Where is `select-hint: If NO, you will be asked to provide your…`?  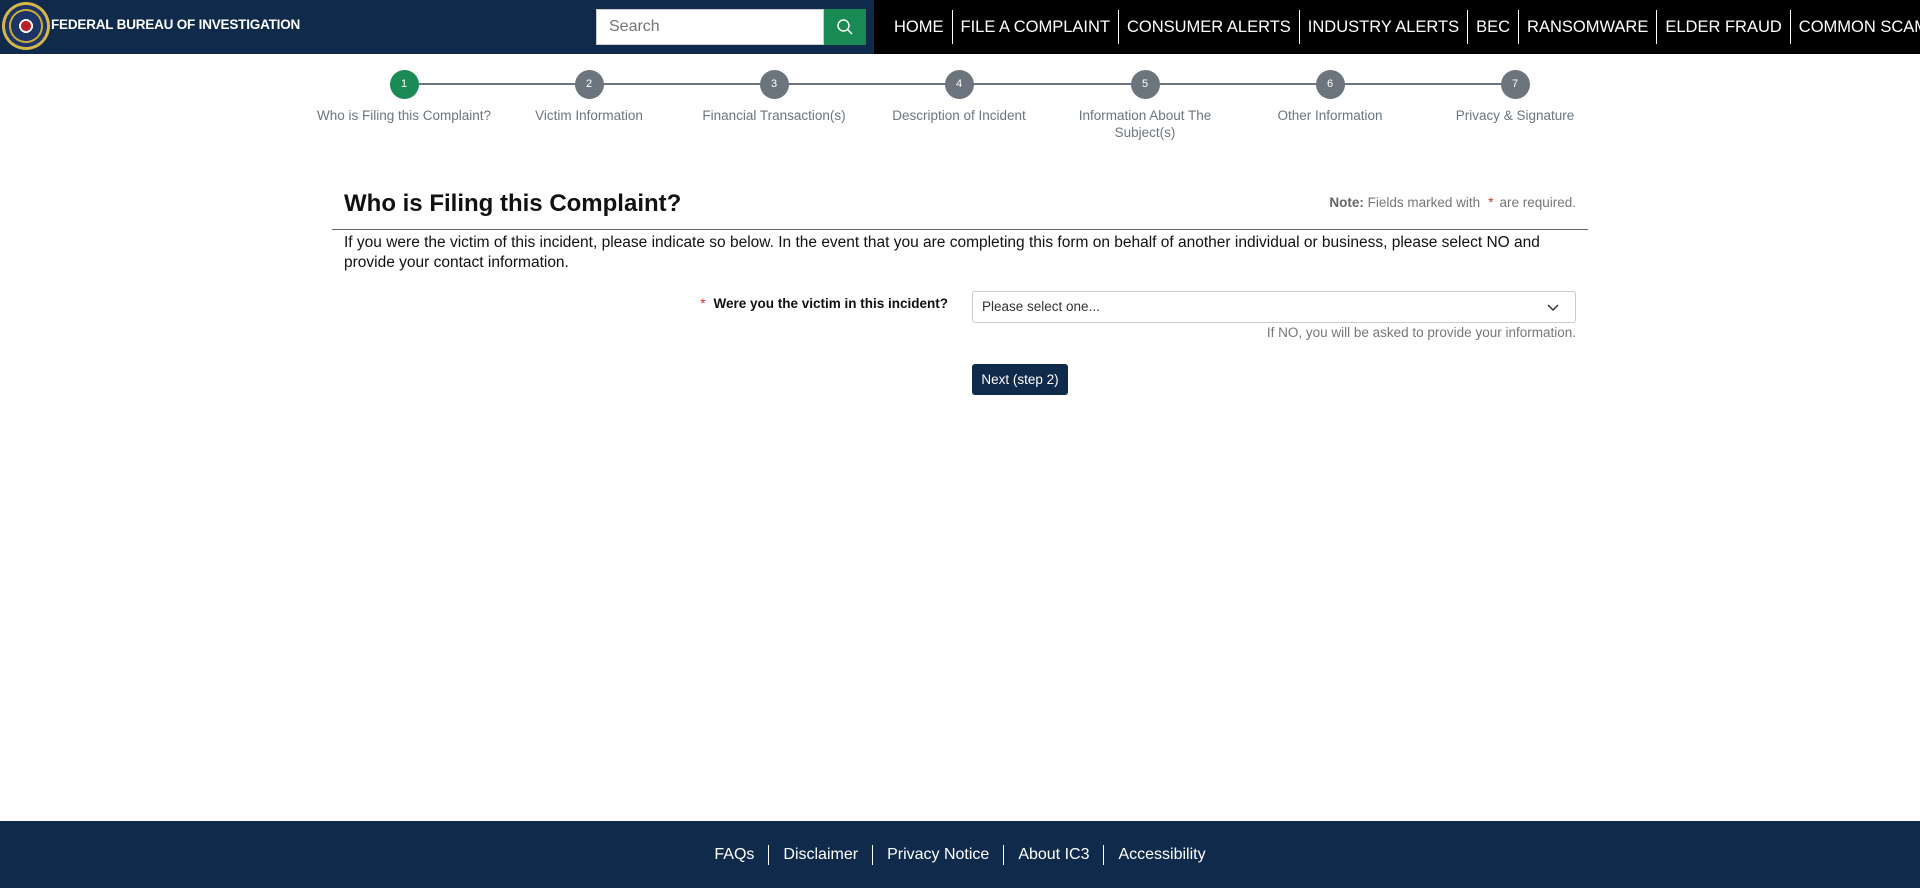
select-hint: If NO, you will be asked to provide your… is located at coordinates (1421, 332).